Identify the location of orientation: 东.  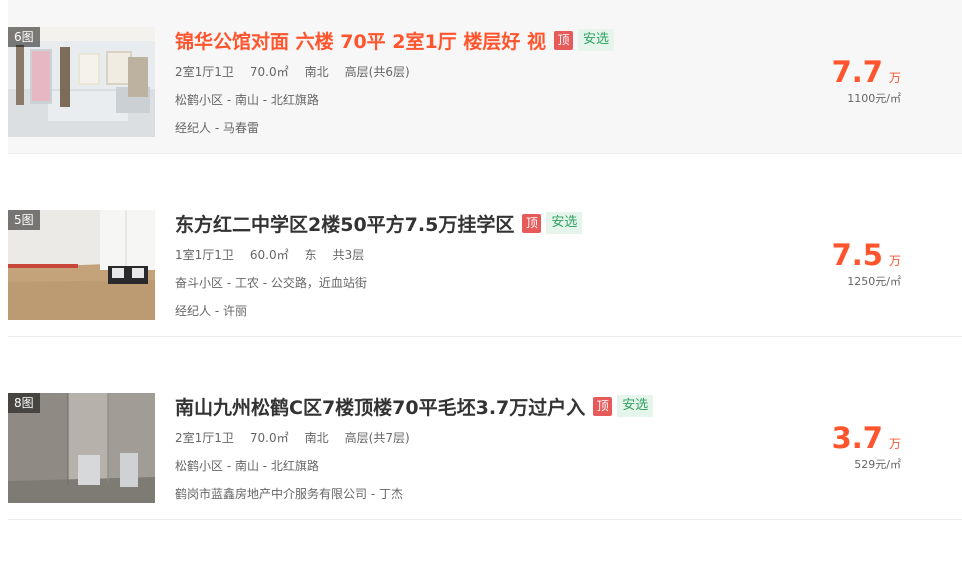
(310, 255).